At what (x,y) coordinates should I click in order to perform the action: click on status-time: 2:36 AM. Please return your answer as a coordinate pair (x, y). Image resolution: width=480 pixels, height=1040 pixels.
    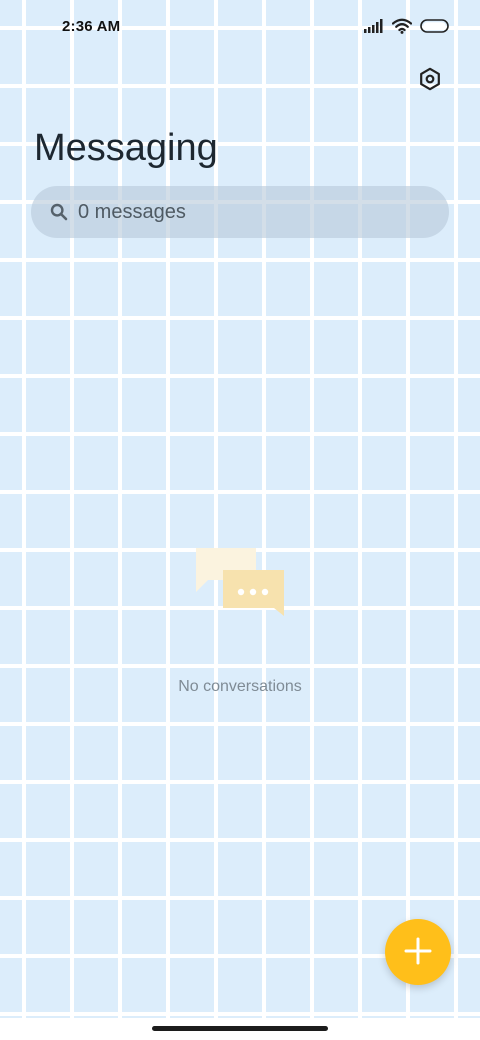
    Looking at the image, I should click on (91, 26).